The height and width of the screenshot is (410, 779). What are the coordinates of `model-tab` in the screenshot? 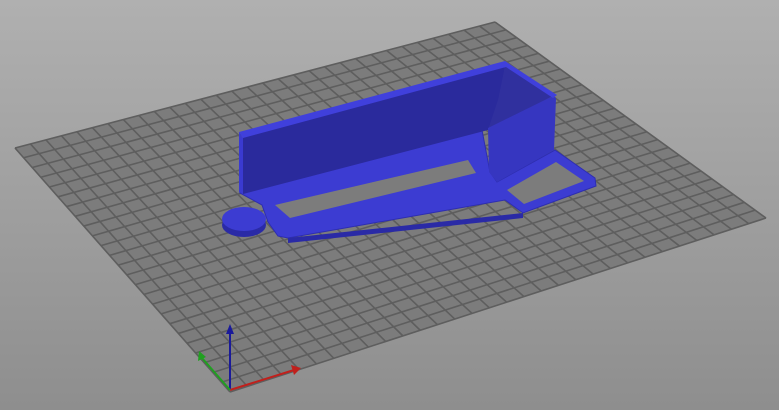 It's located at (244, 219).